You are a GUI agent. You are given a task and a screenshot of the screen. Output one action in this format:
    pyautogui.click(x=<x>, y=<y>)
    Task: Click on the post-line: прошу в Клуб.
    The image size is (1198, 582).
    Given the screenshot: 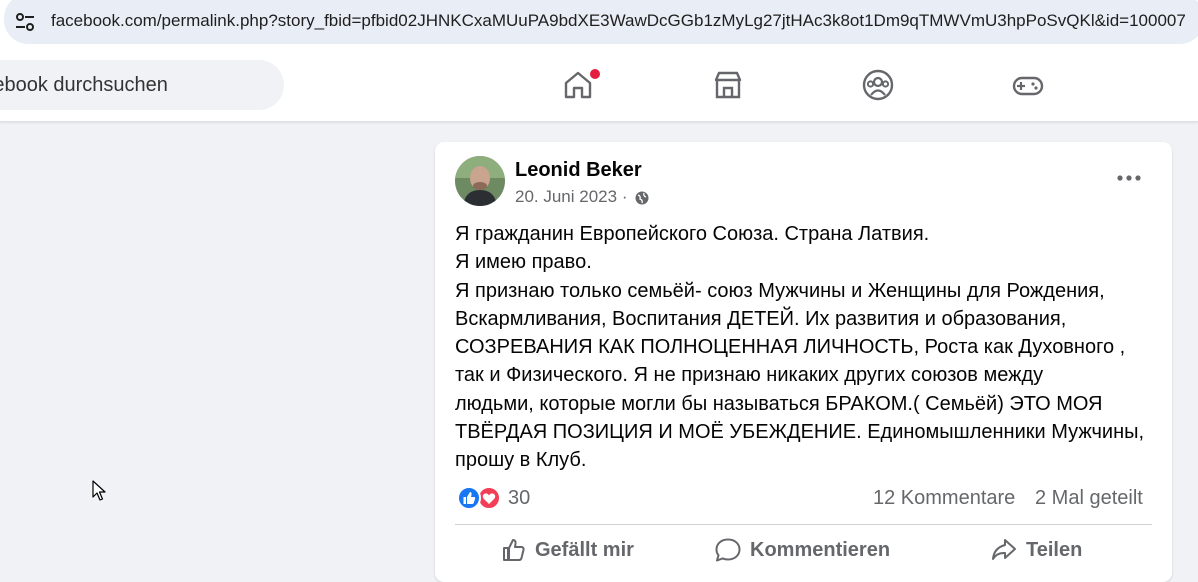 What is the action you would take?
    pyautogui.click(x=521, y=460)
    